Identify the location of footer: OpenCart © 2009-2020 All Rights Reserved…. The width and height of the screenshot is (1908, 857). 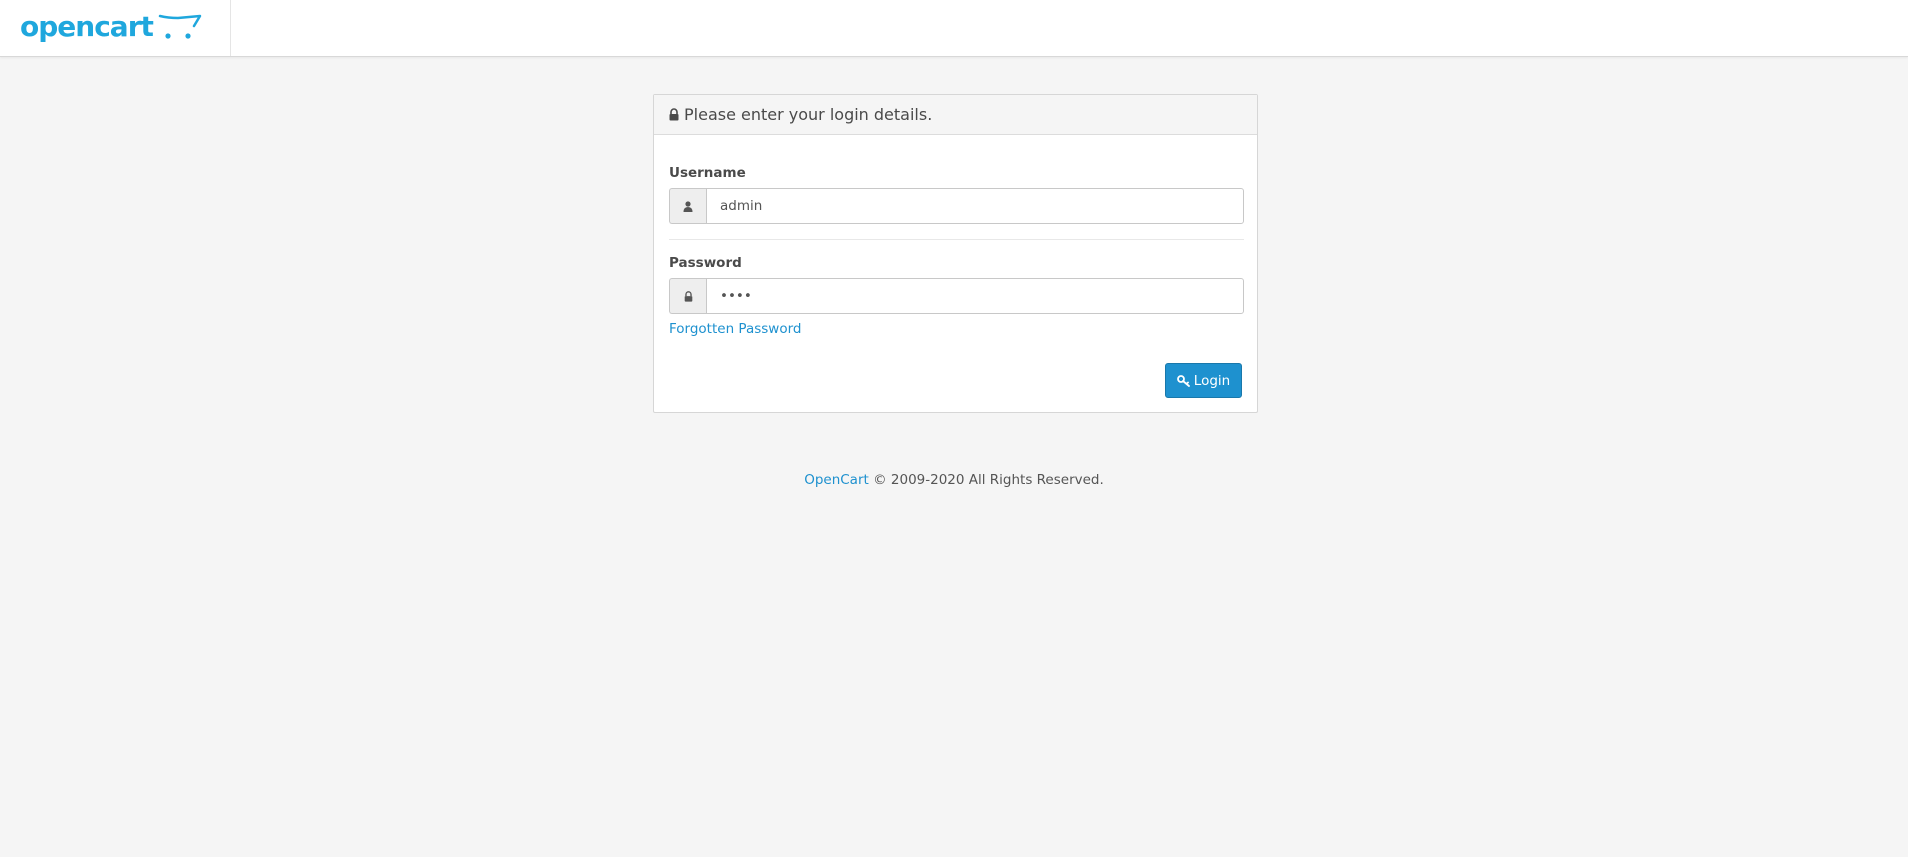
(954, 480).